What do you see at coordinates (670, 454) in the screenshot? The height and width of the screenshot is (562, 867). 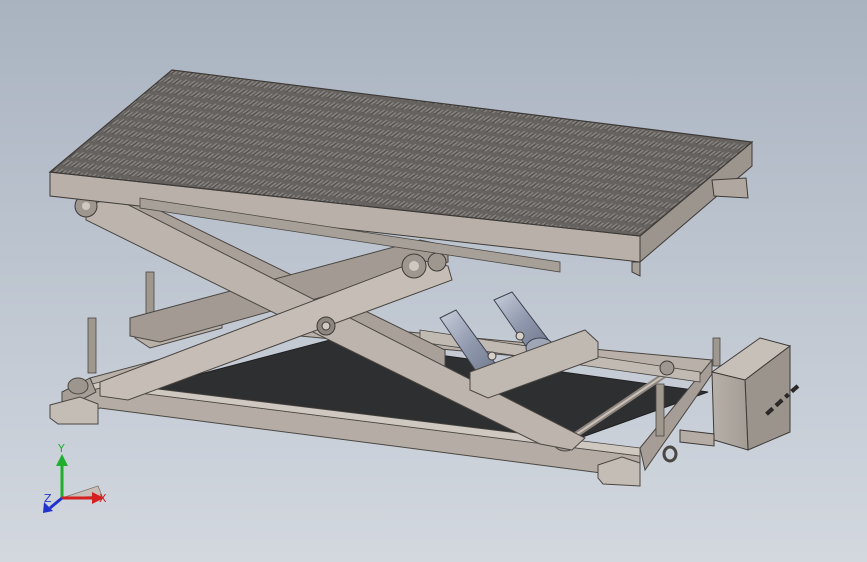 I see `hook-icon` at bounding box center [670, 454].